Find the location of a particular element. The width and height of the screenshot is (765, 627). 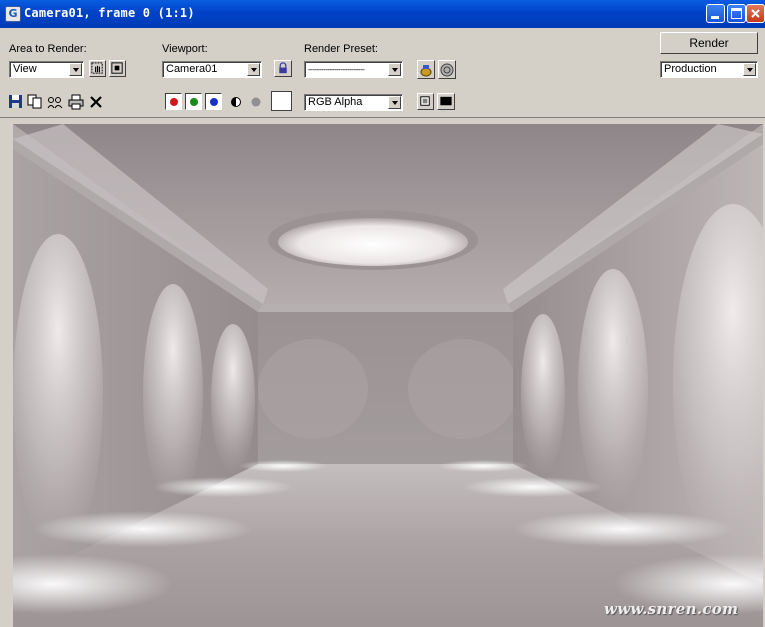

render-setup-button is located at coordinates (426, 69).